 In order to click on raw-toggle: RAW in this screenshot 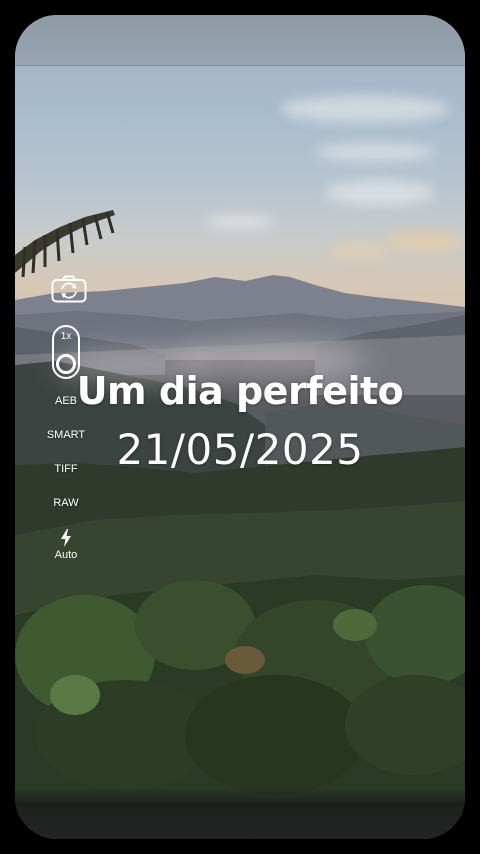, I will do `click(65, 503)`.